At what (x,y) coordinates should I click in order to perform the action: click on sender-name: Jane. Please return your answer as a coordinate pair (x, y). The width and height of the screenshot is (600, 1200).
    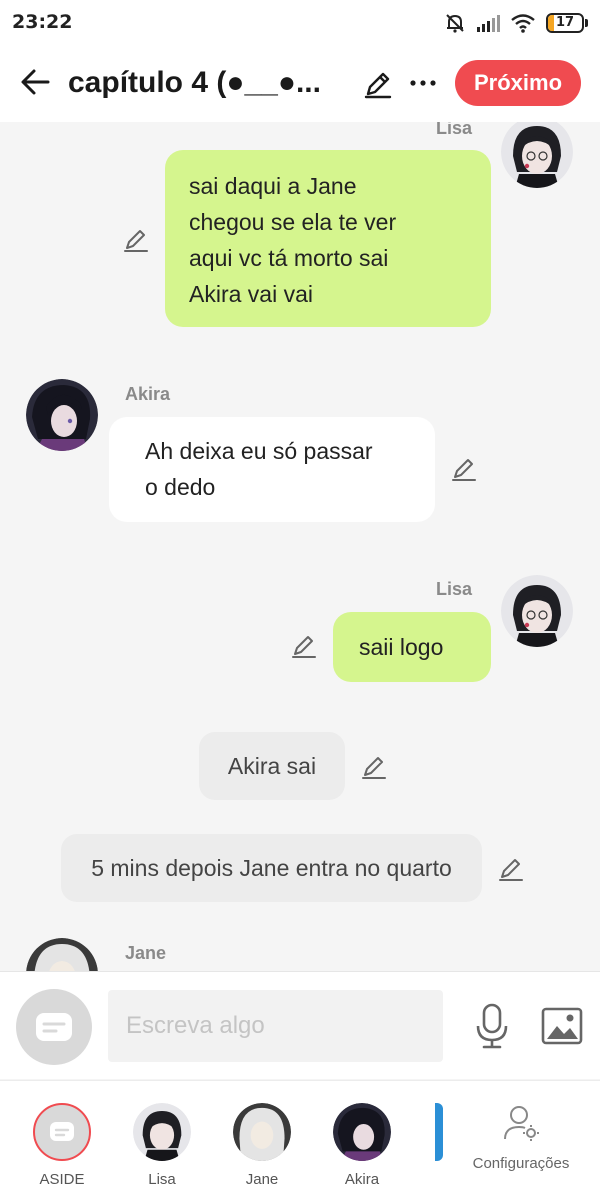
    Looking at the image, I should click on (146, 953).